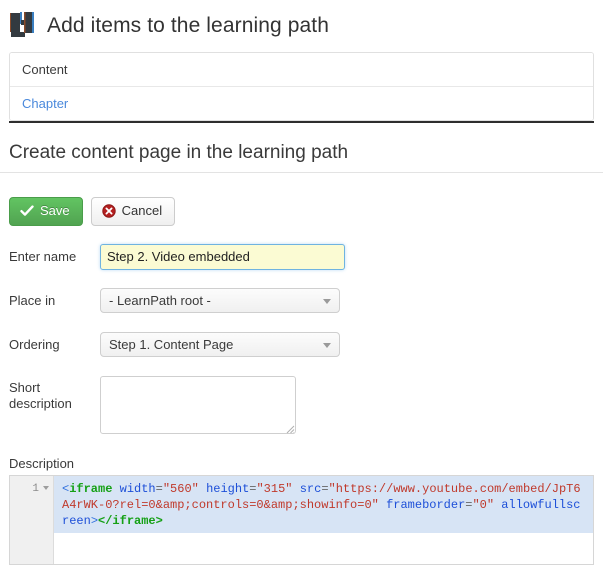 The height and width of the screenshot is (567, 603). Describe the element at coordinates (45, 103) in the screenshot. I see `list-item-label: Chapter` at that location.